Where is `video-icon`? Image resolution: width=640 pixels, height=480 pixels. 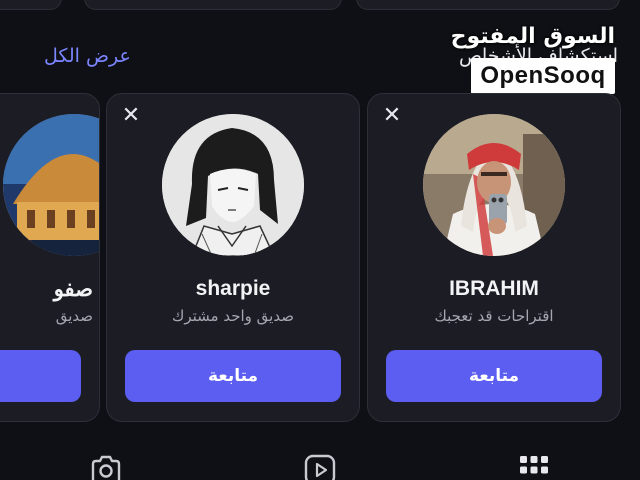
video-icon is located at coordinates (320, 467).